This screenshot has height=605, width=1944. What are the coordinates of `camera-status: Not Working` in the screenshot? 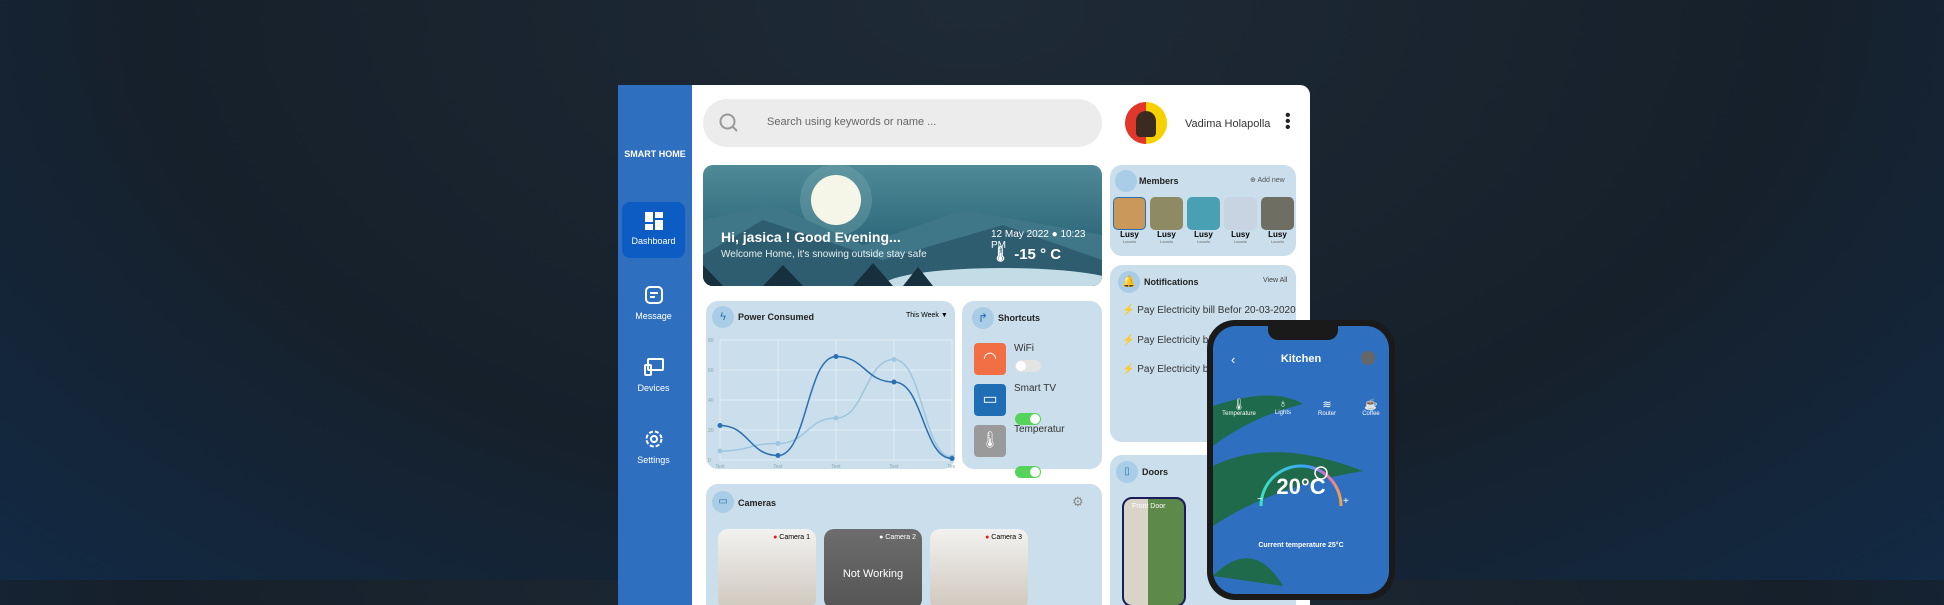 It's located at (873, 574).